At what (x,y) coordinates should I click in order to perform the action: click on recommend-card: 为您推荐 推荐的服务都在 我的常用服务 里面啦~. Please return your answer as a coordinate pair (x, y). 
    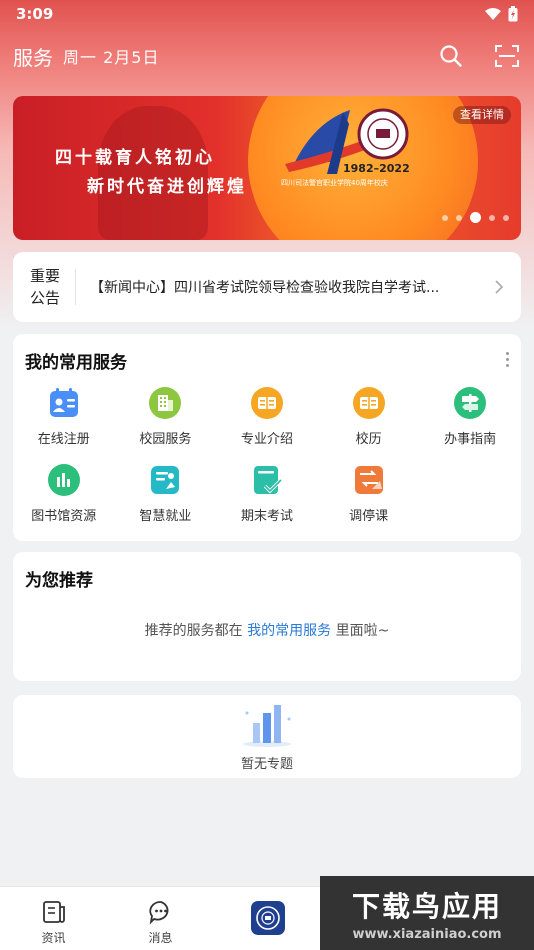
    Looking at the image, I should click on (267, 616).